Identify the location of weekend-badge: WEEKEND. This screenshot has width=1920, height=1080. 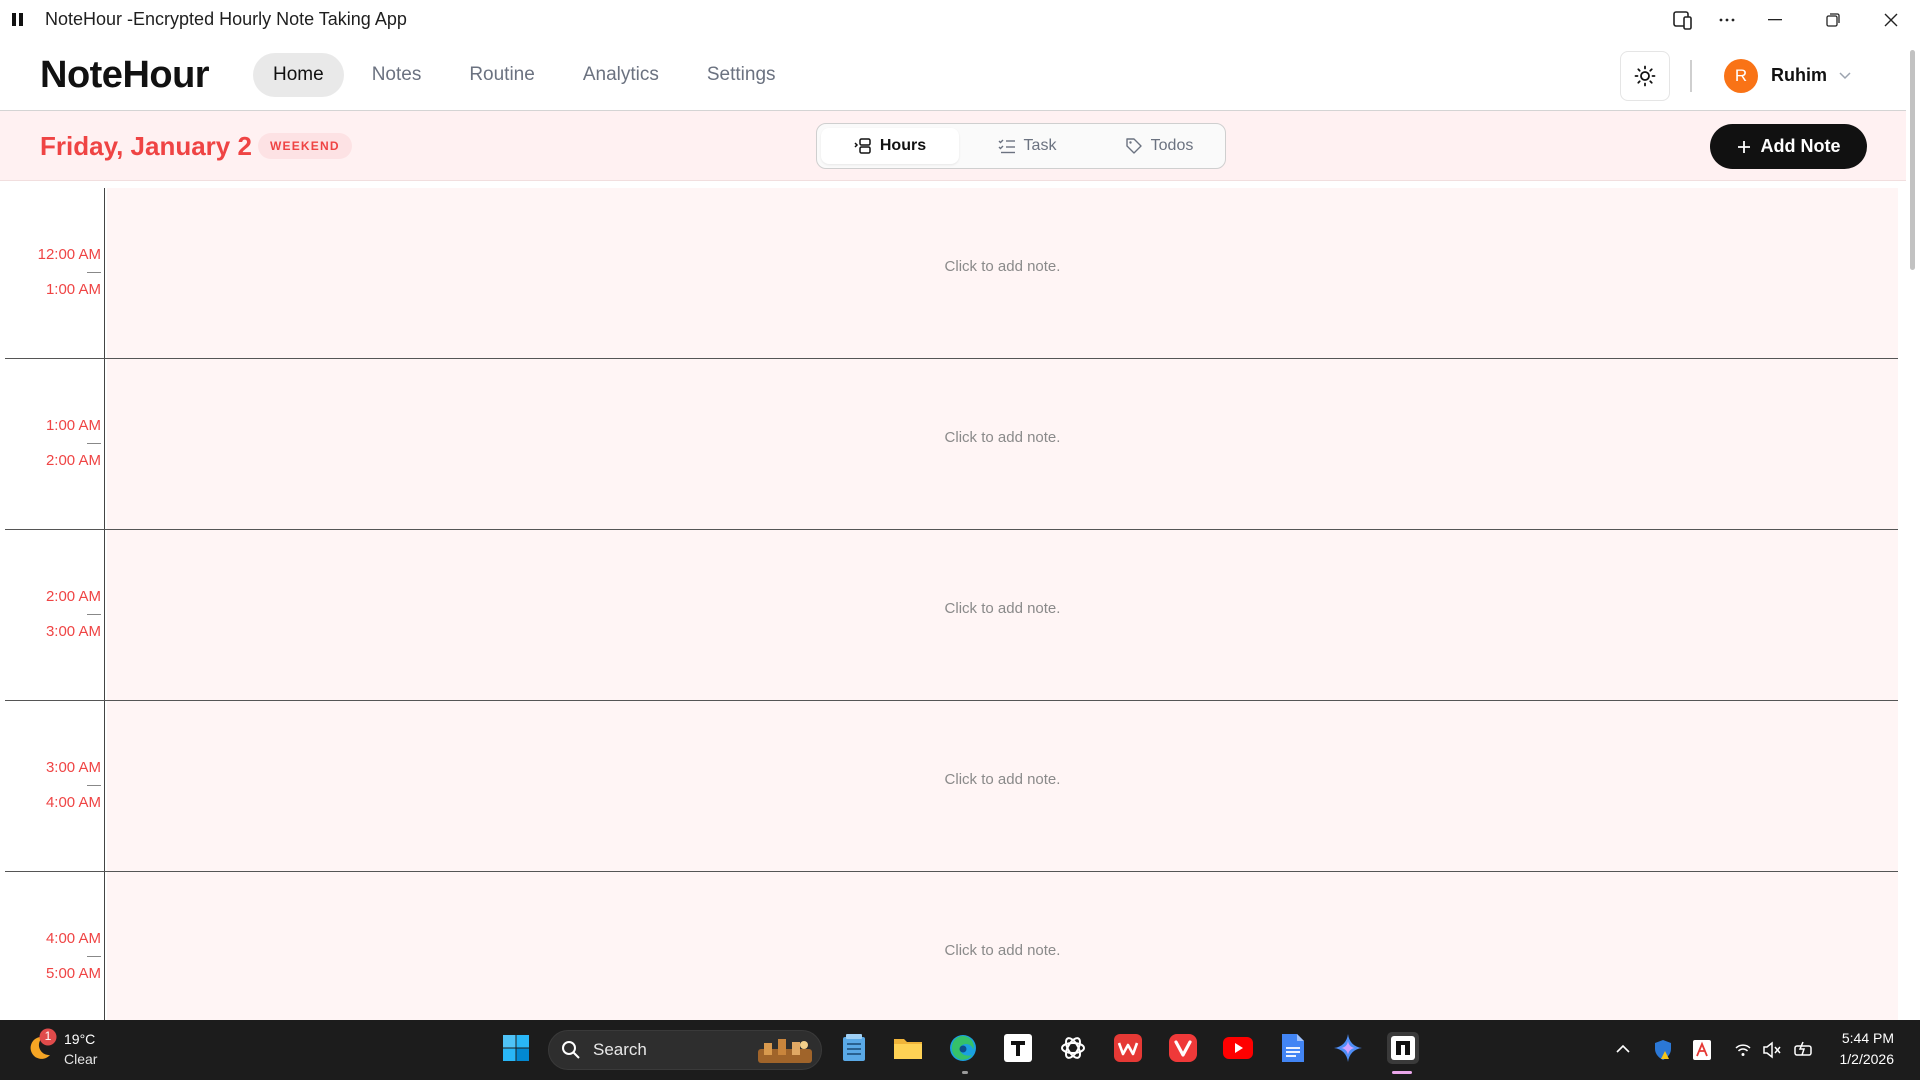
(305, 146).